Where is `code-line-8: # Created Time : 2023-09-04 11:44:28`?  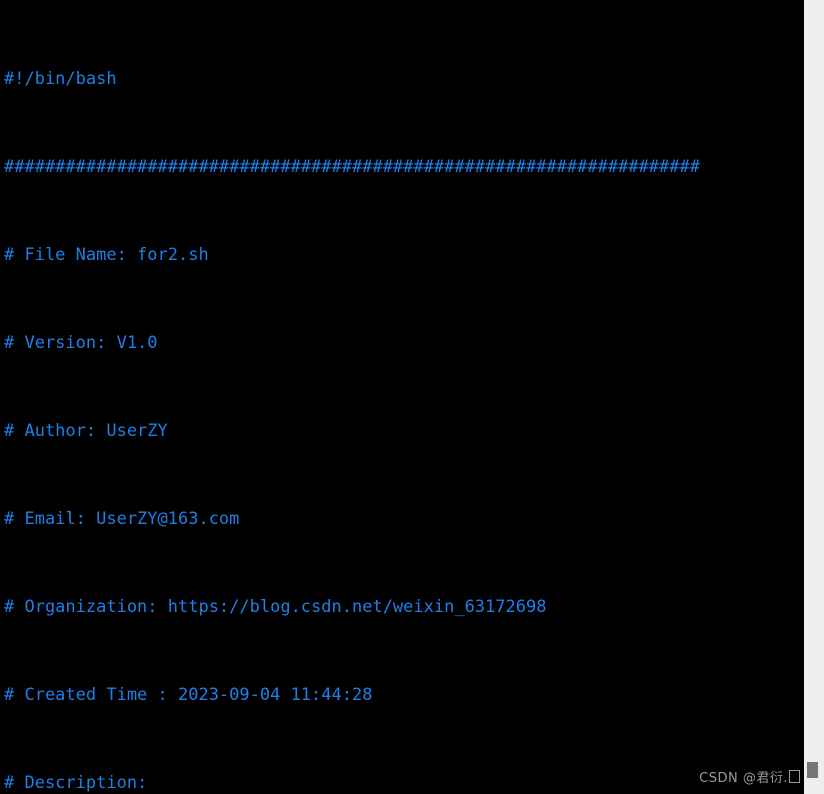
code-line-8: # Created Time : 2023-09-04 11:44:28 is located at coordinates (404, 695).